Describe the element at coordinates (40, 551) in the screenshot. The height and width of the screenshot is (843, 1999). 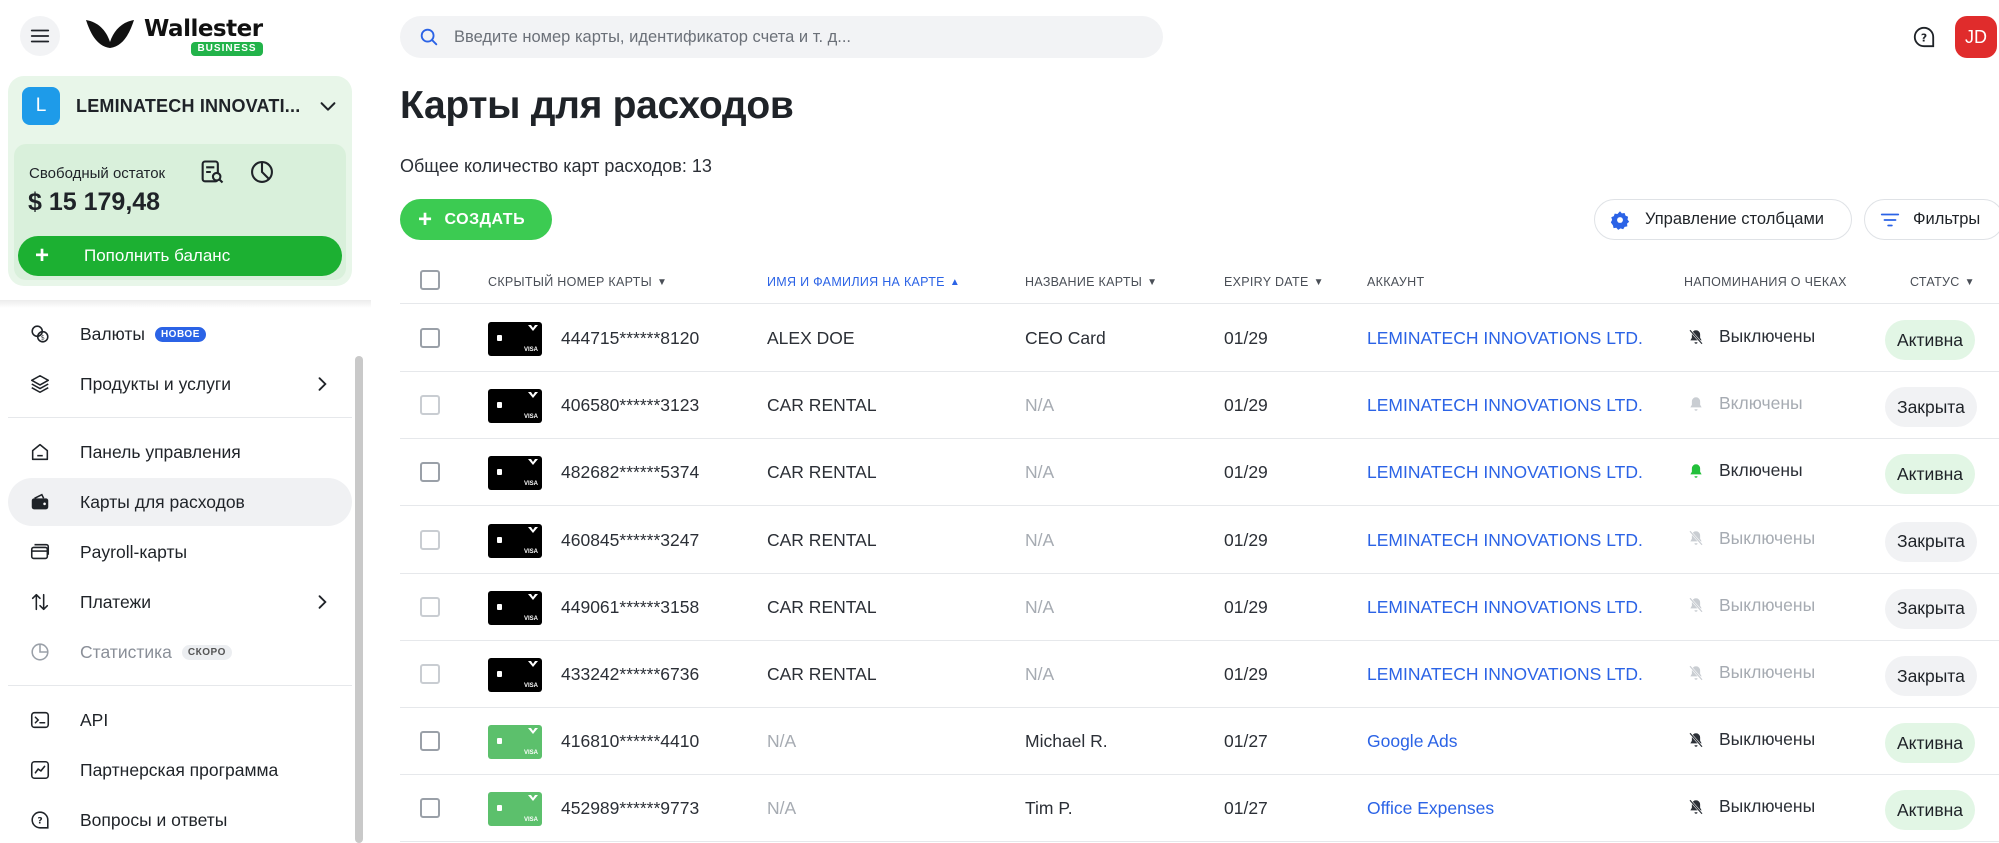
I see `cards-icon` at that location.